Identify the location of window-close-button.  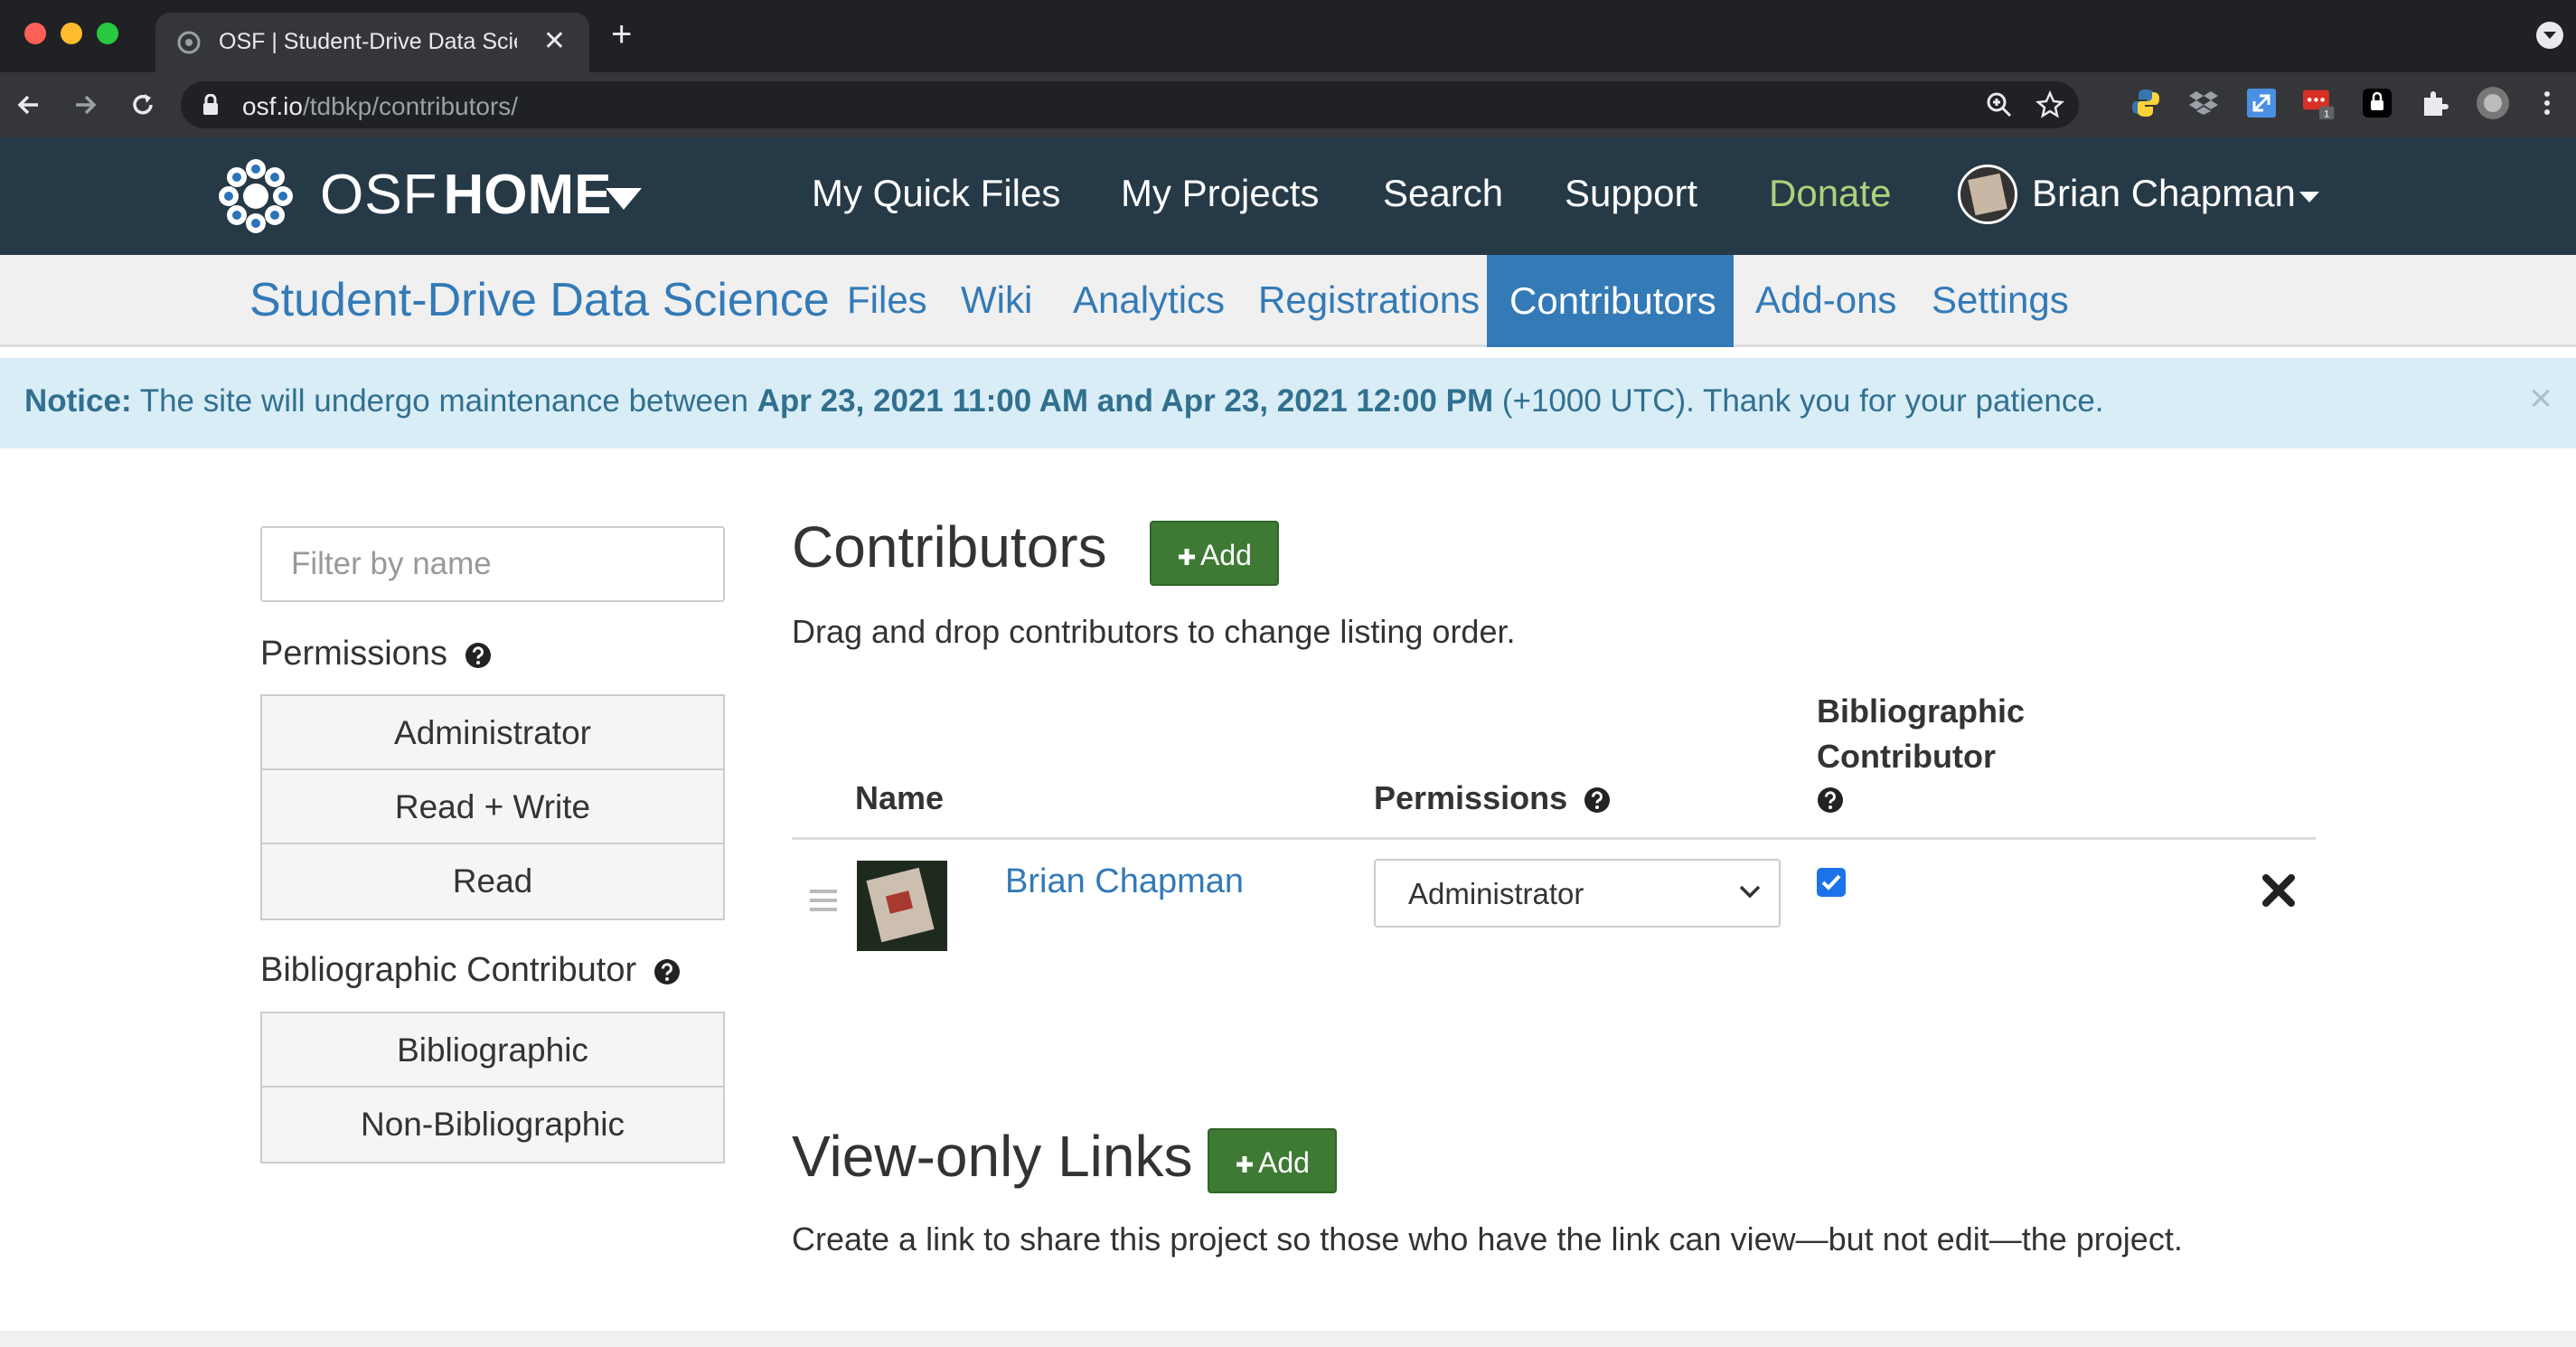
(35, 33).